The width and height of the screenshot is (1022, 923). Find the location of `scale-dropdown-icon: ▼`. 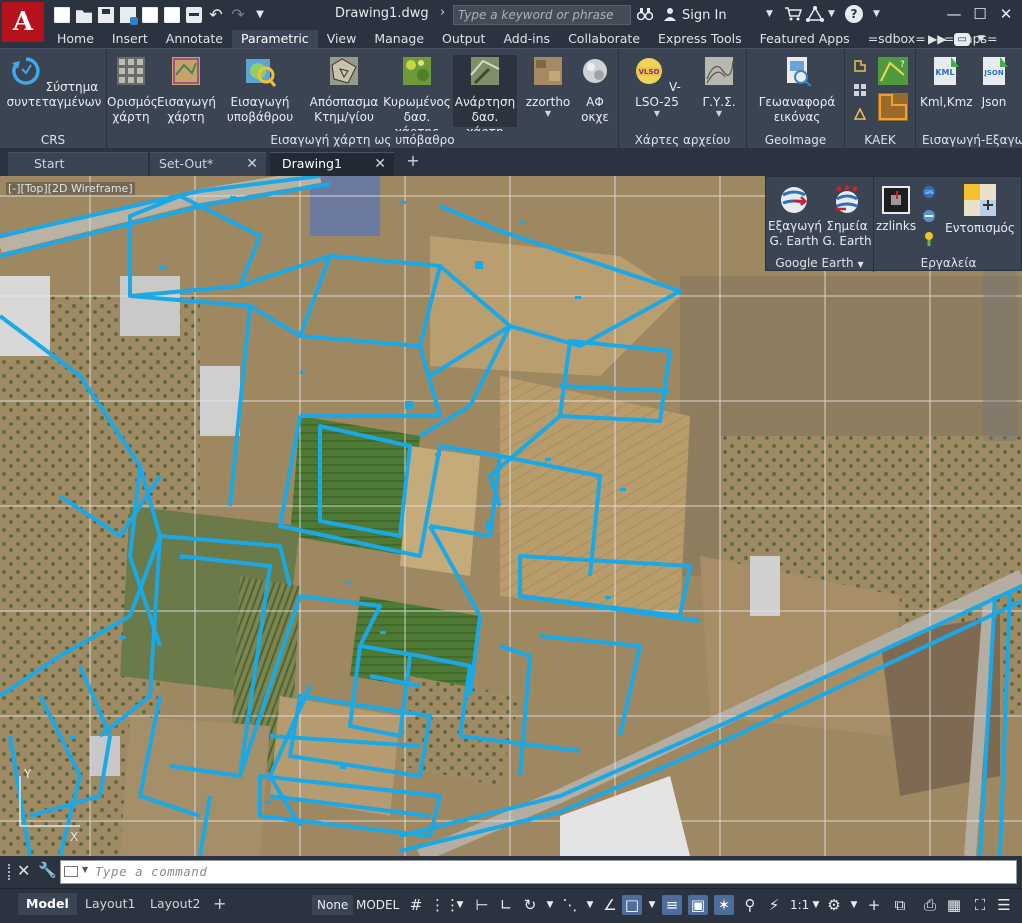

scale-dropdown-icon: ▼ is located at coordinates (816, 905).